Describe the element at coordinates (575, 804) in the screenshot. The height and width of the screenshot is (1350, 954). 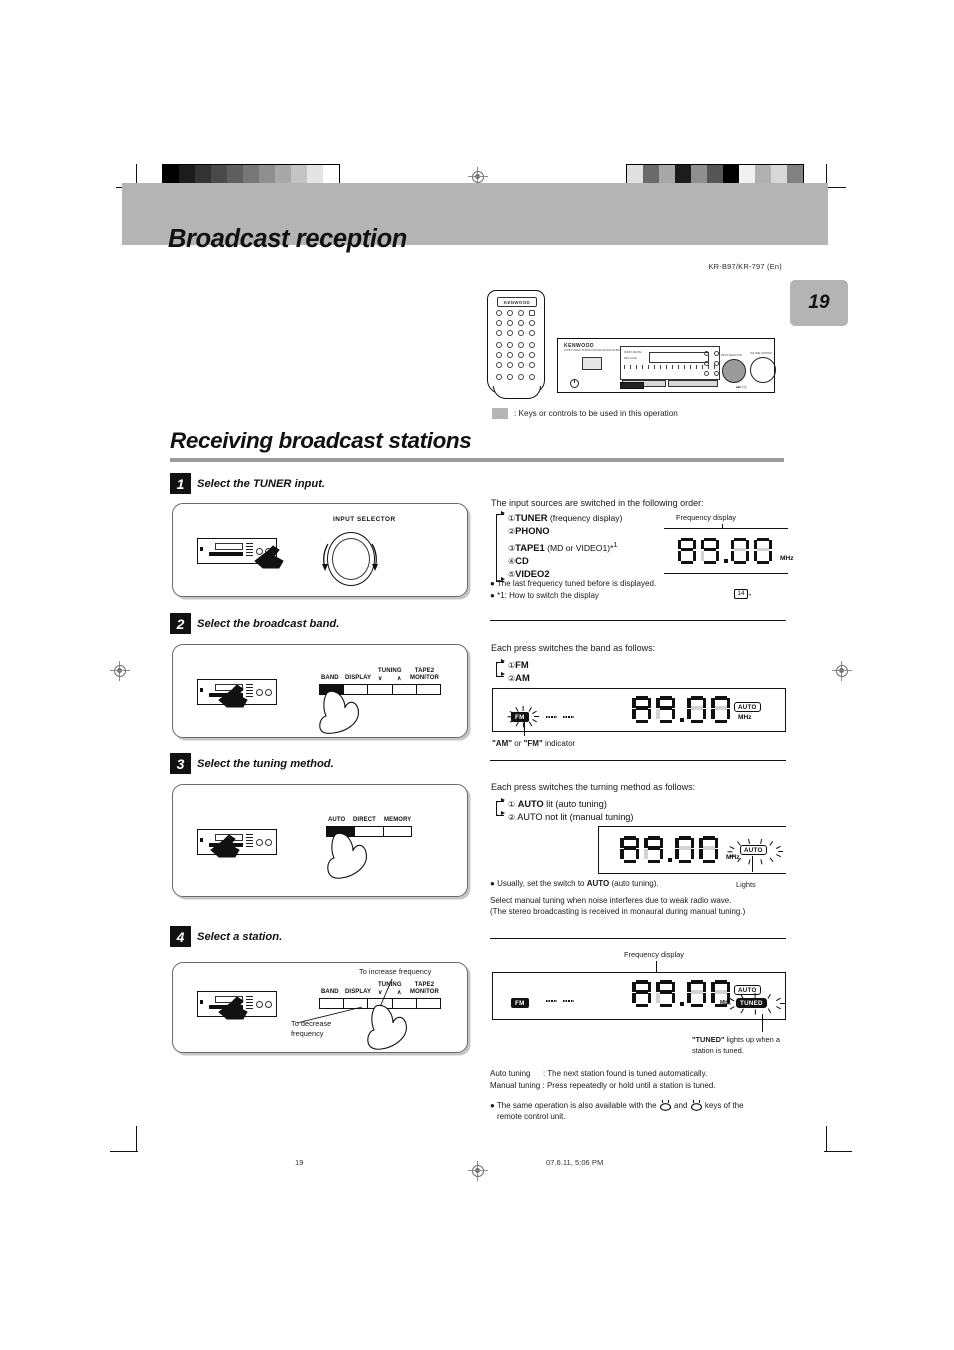
I see `method-desc: lit (auto tuning)` at that location.